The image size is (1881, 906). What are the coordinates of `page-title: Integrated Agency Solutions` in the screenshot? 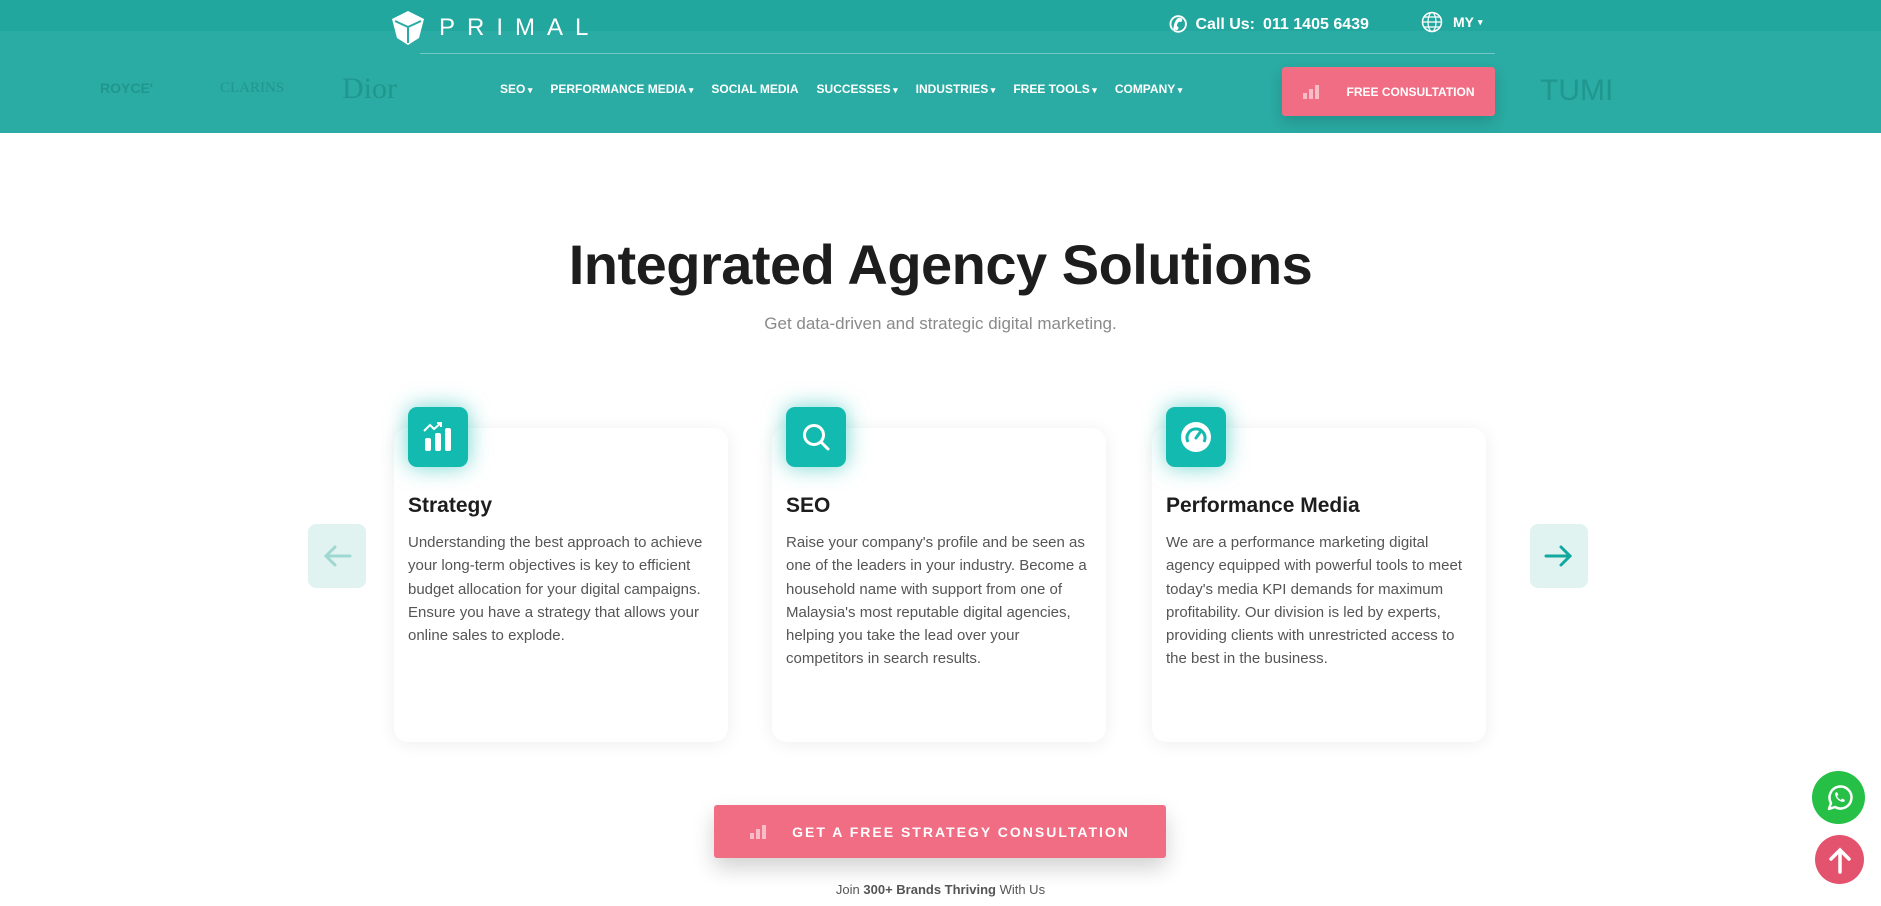 It's located at (940, 264).